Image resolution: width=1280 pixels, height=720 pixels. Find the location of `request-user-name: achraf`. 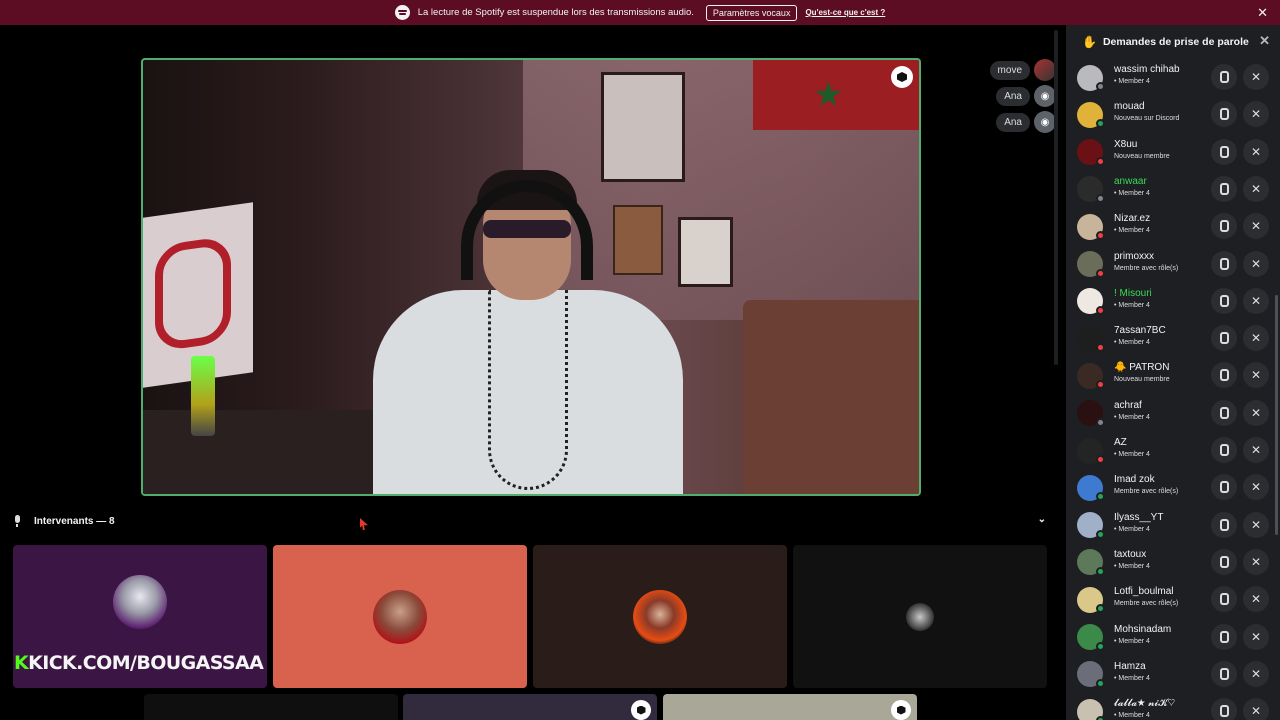

request-user-name: achraf is located at coordinates (1128, 405).